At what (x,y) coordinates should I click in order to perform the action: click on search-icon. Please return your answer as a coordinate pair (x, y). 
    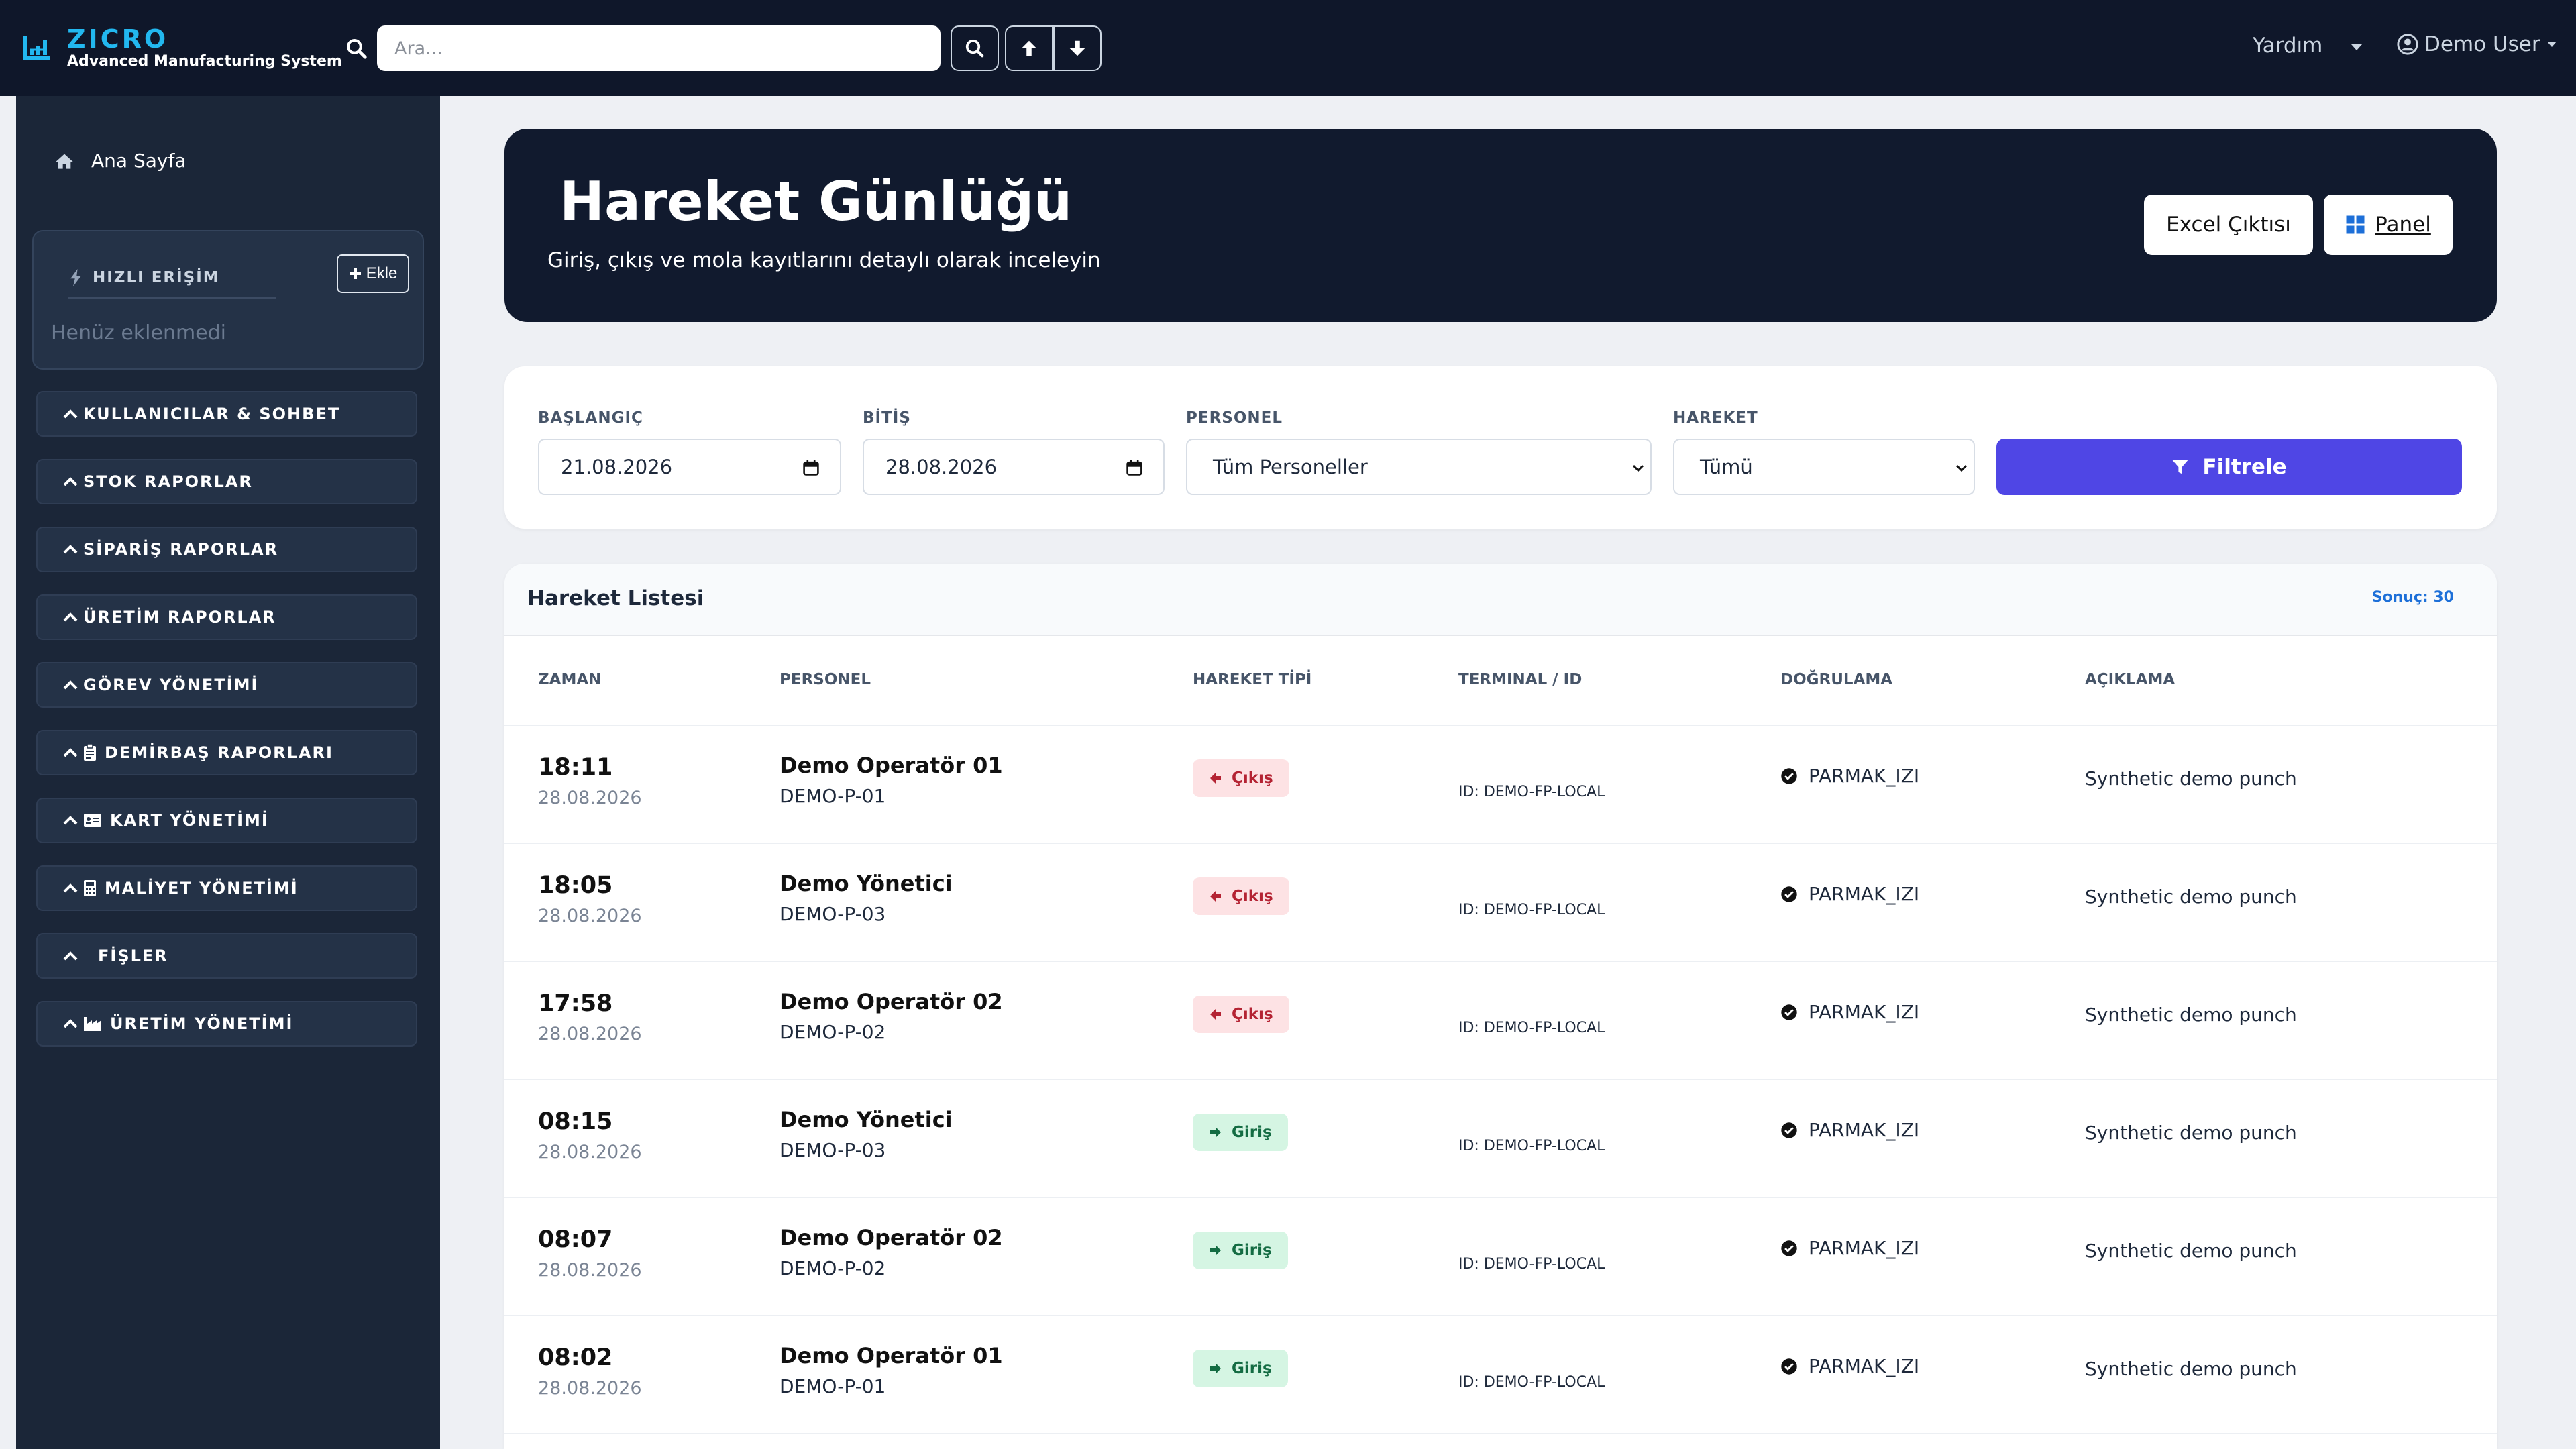
    Looking at the image, I should click on (974, 48).